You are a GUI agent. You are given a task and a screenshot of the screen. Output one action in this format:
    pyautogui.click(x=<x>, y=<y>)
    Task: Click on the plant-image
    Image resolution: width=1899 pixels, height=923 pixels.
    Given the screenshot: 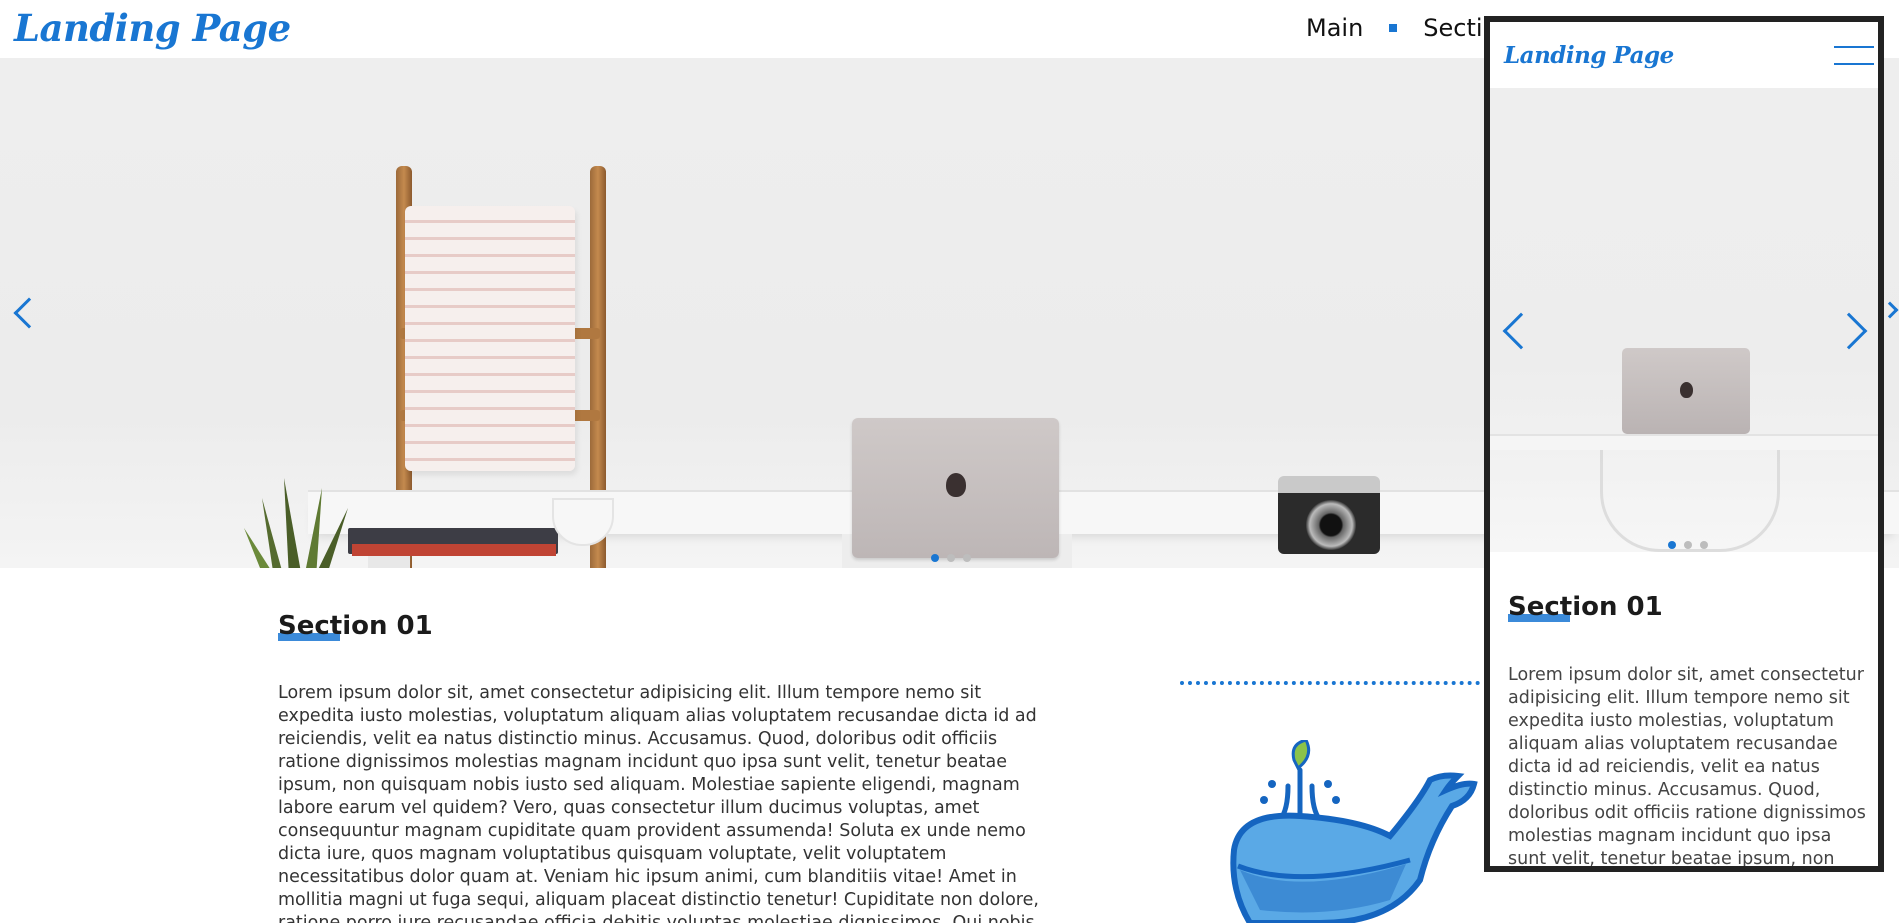 What is the action you would take?
    pyautogui.click(x=296, y=523)
    